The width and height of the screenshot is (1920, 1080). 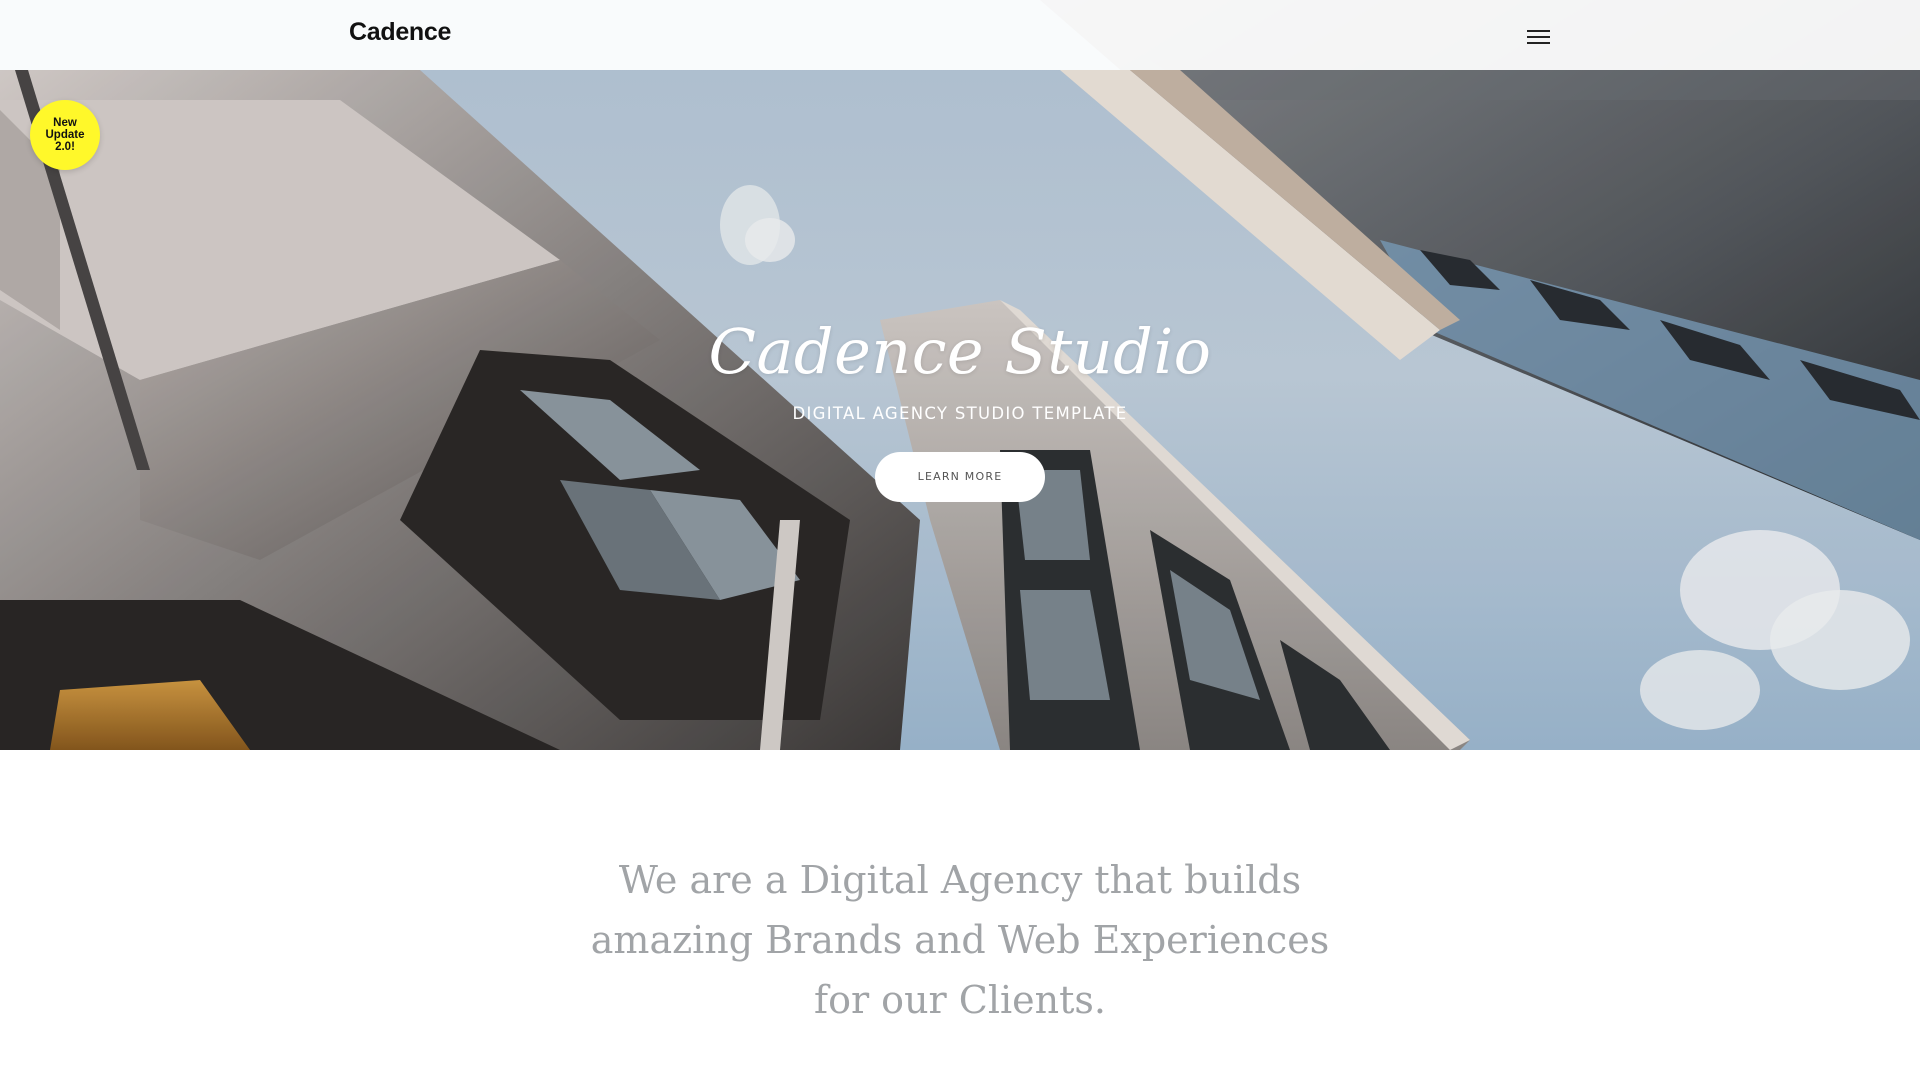 I want to click on new-update-badge: New Update 2.0!, so click(x=65, y=135).